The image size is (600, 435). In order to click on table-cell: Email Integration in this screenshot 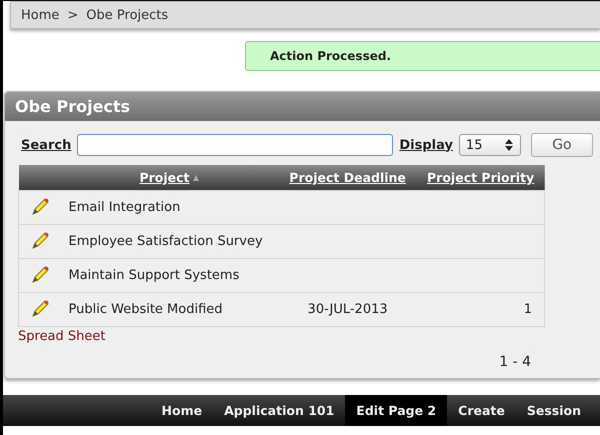, I will do `click(124, 207)`.